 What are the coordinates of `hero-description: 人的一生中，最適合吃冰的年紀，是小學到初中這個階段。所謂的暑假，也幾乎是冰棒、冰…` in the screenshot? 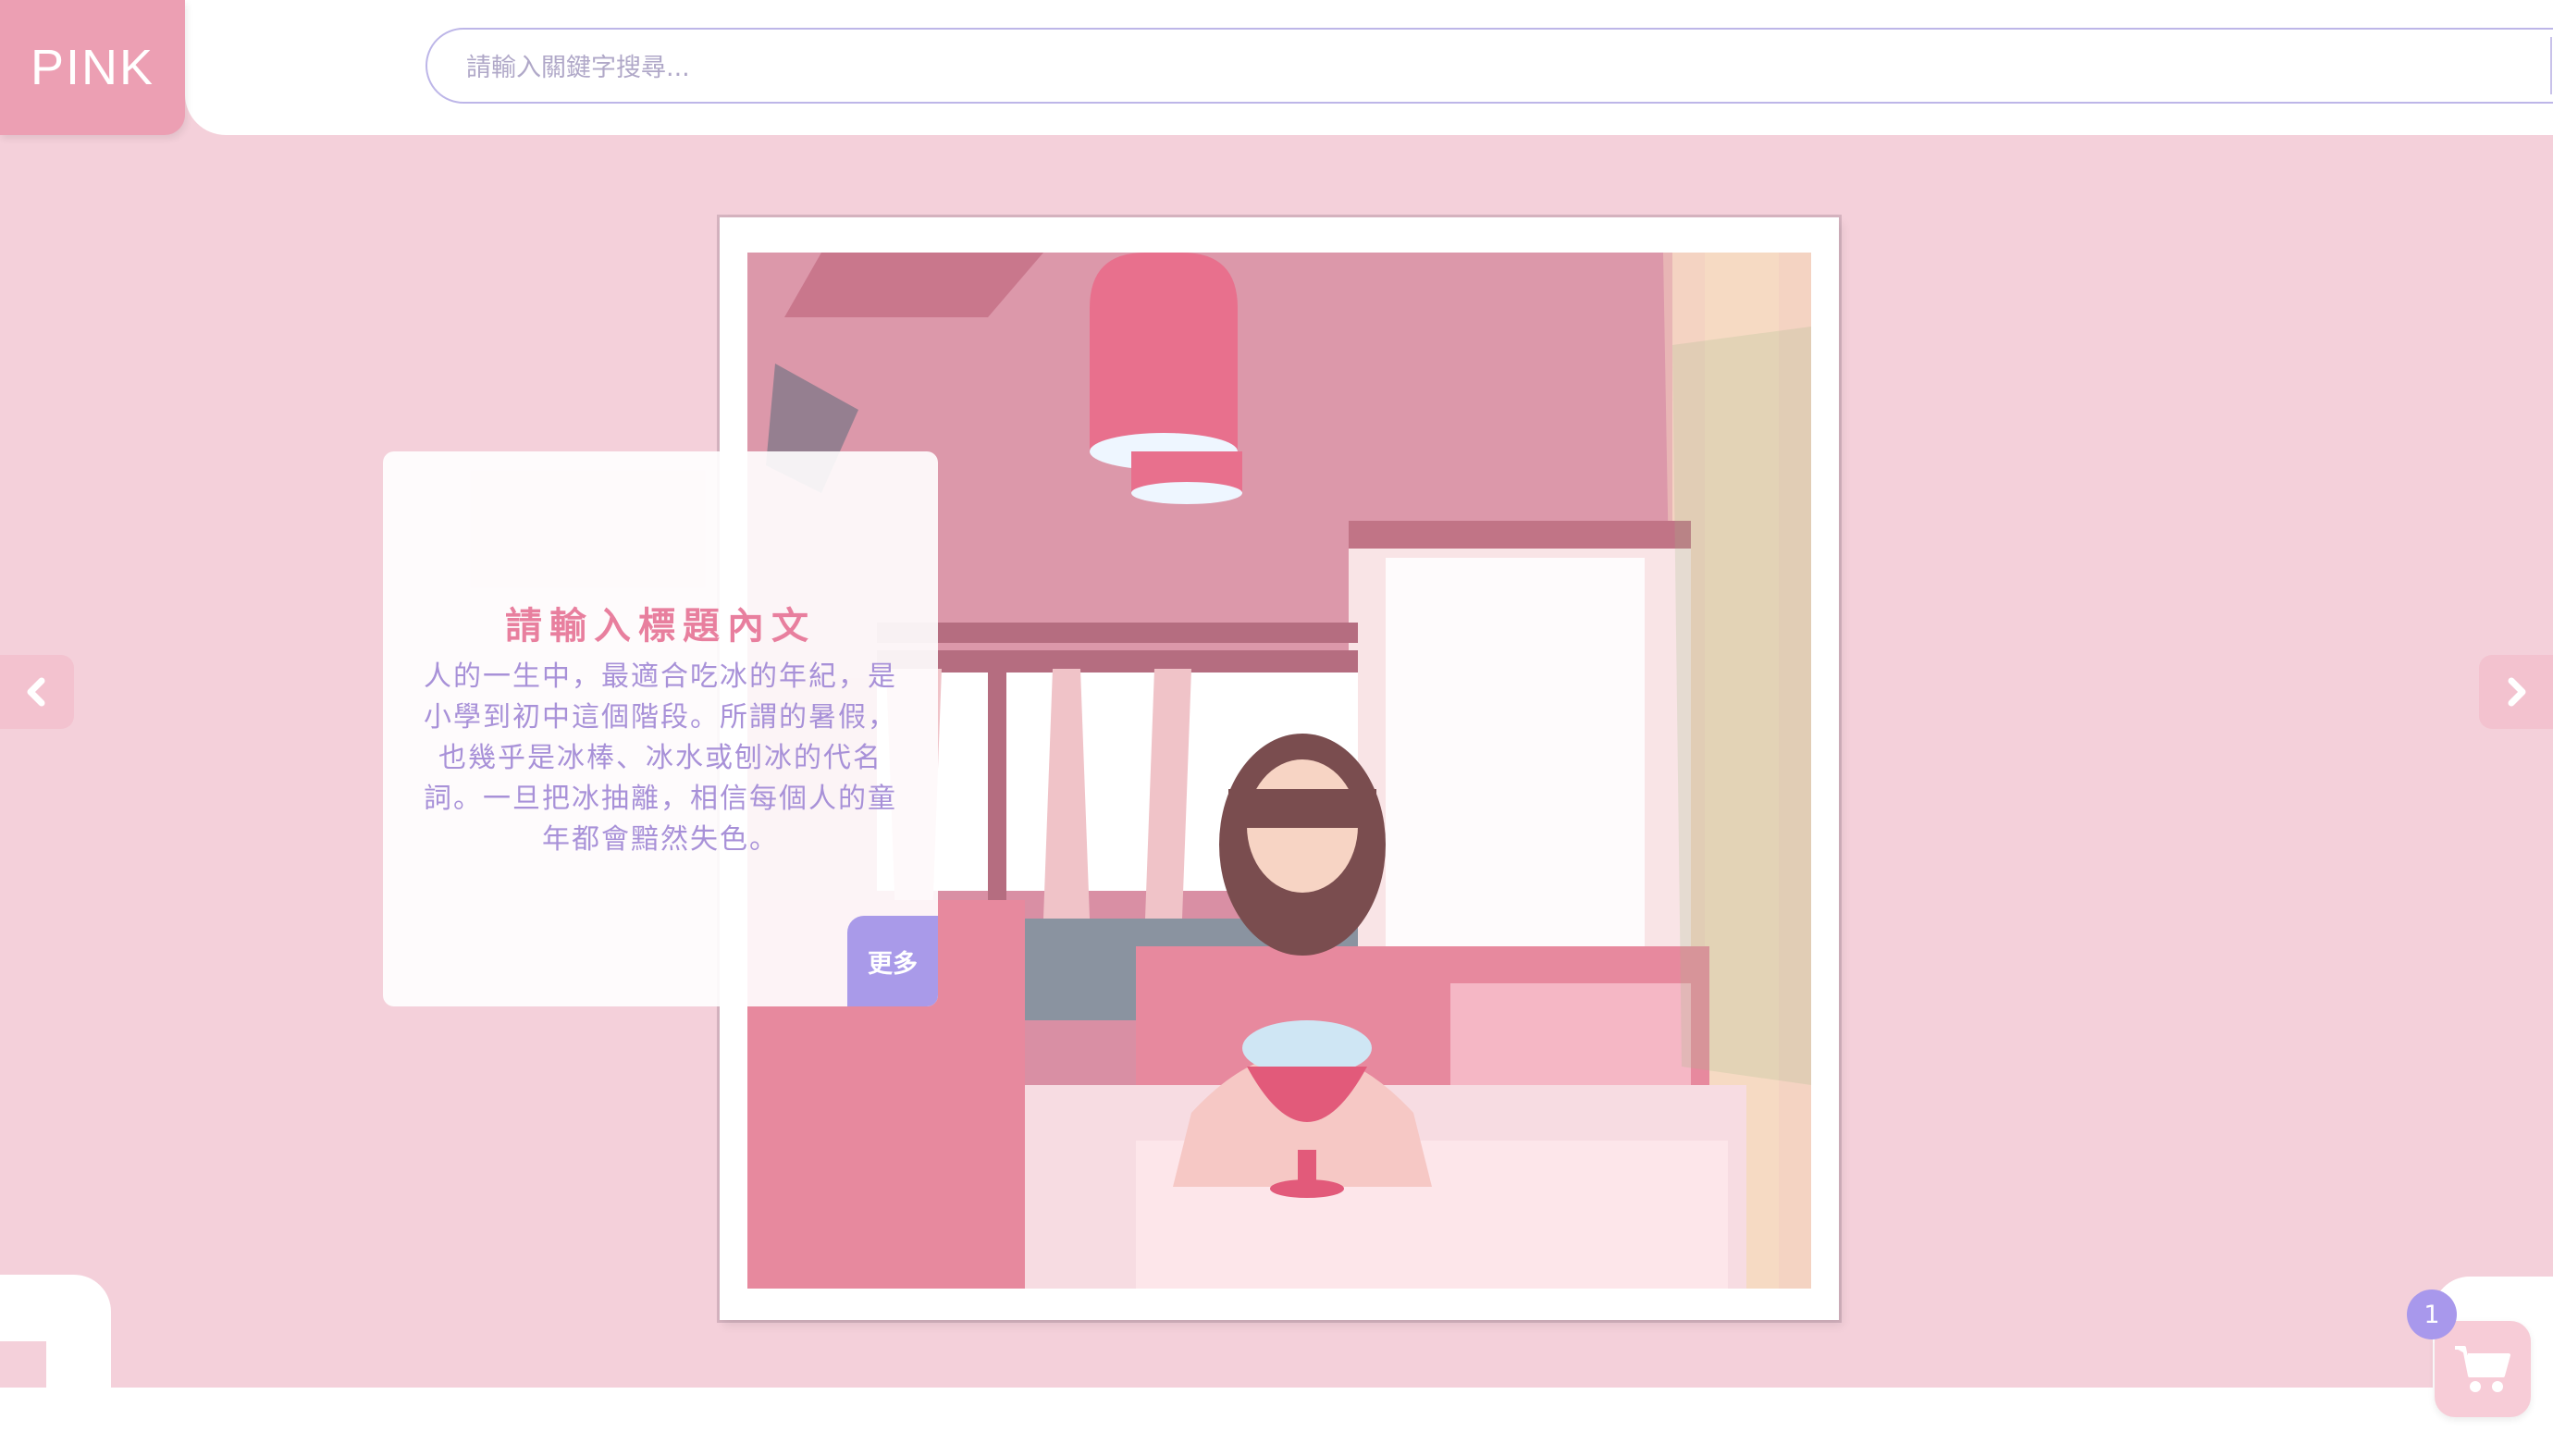 It's located at (660, 758).